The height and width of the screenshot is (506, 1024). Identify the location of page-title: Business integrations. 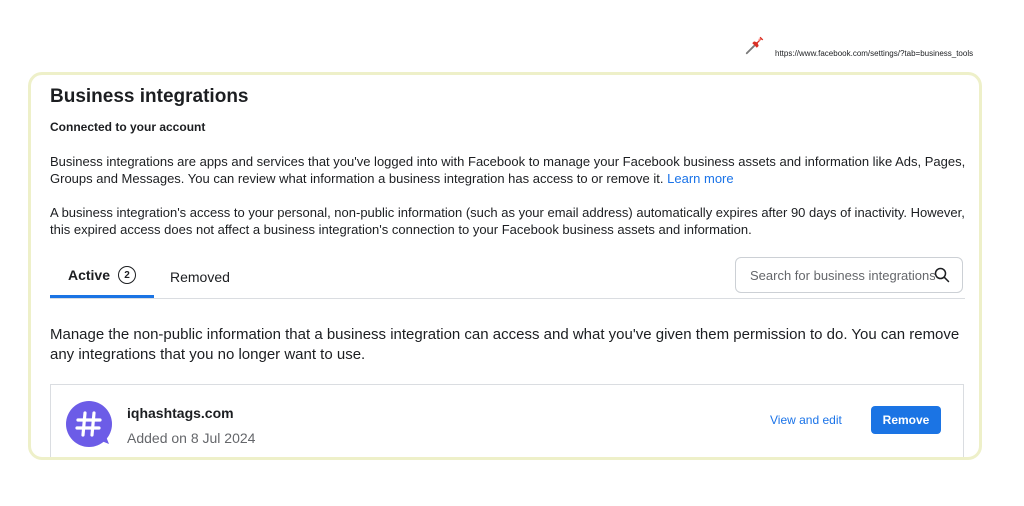
(149, 96).